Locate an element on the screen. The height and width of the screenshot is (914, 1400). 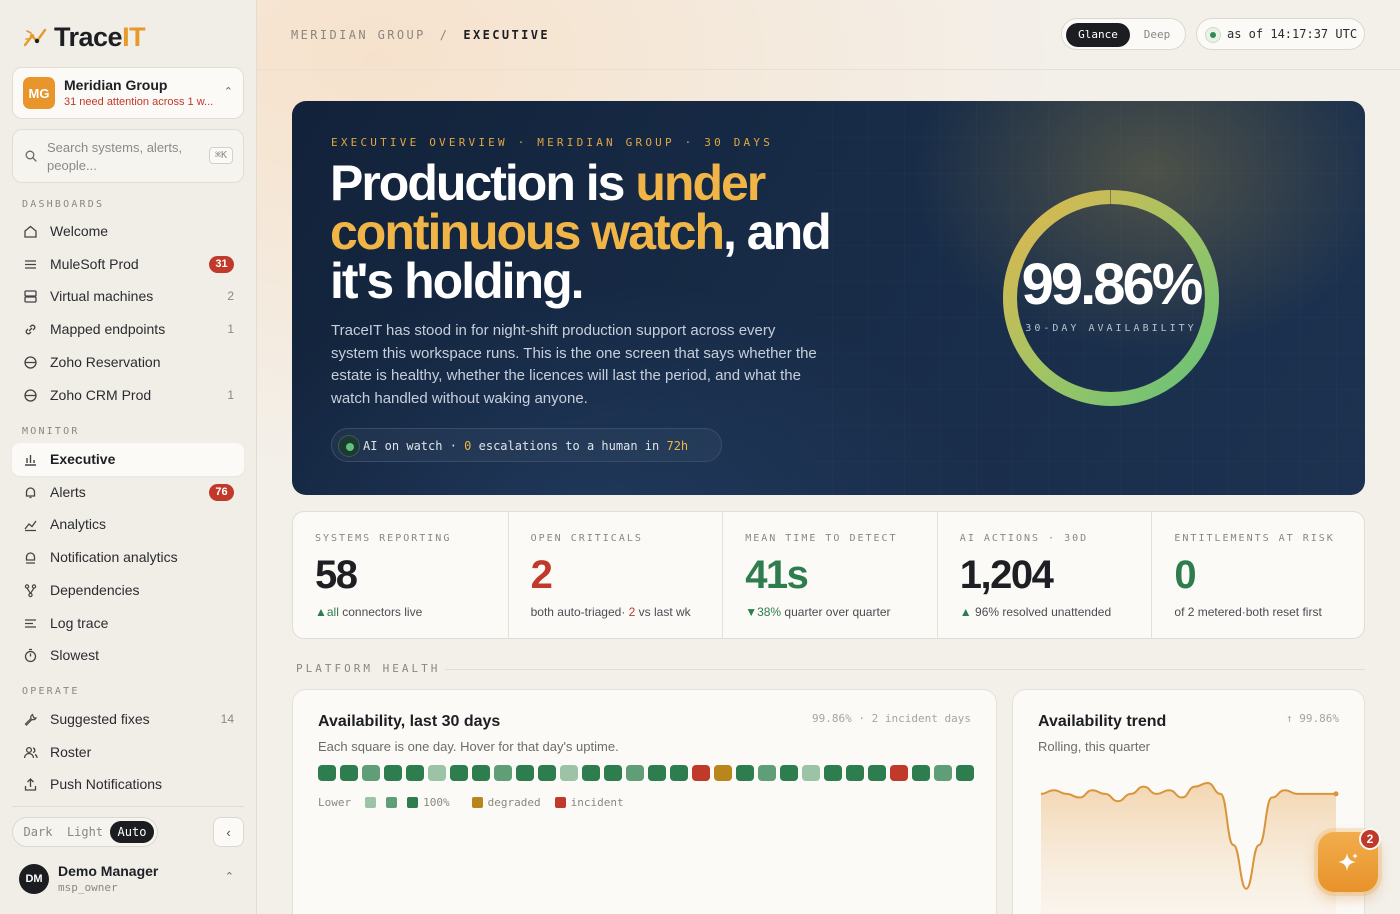
brand-logo: TraceIT is located at coordinates (84, 37).